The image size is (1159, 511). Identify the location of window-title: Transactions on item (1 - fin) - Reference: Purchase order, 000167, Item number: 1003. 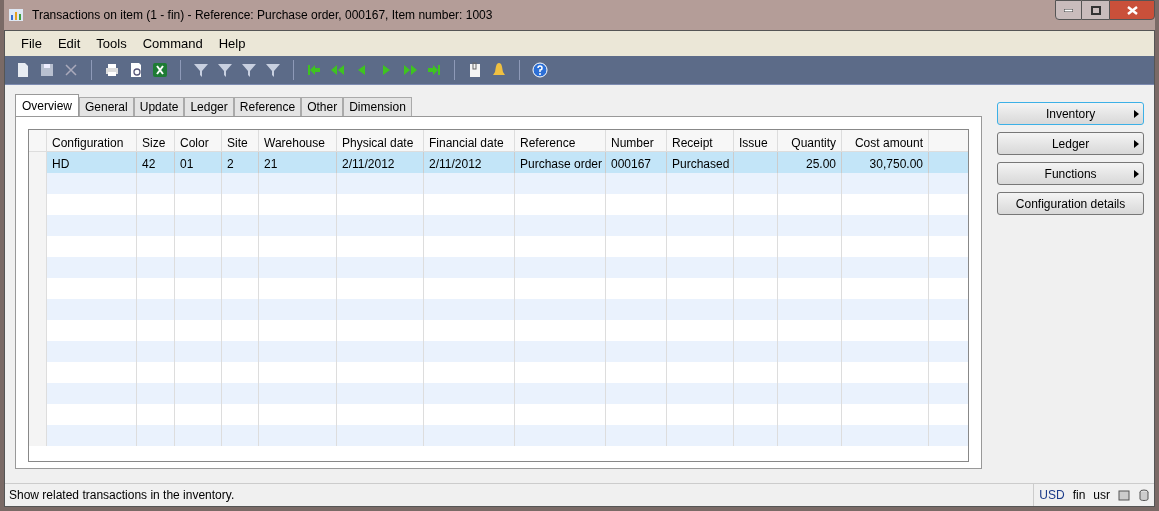
(262, 15).